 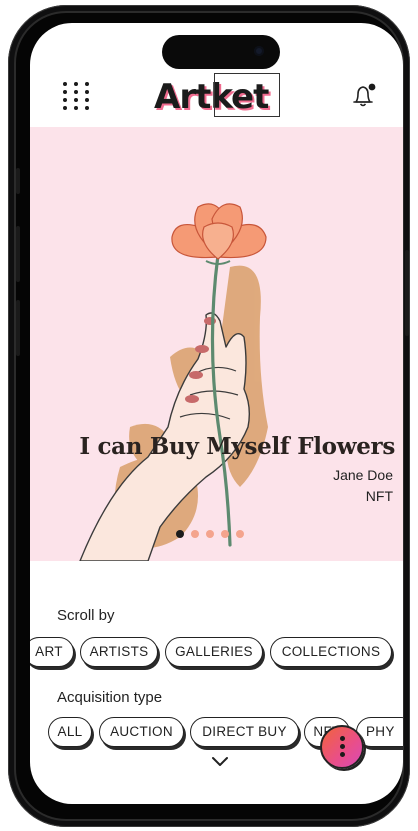 What do you see at coordinates (407, 293) in the screenshot?
I see `power-button` at bounding box center [407, 293].